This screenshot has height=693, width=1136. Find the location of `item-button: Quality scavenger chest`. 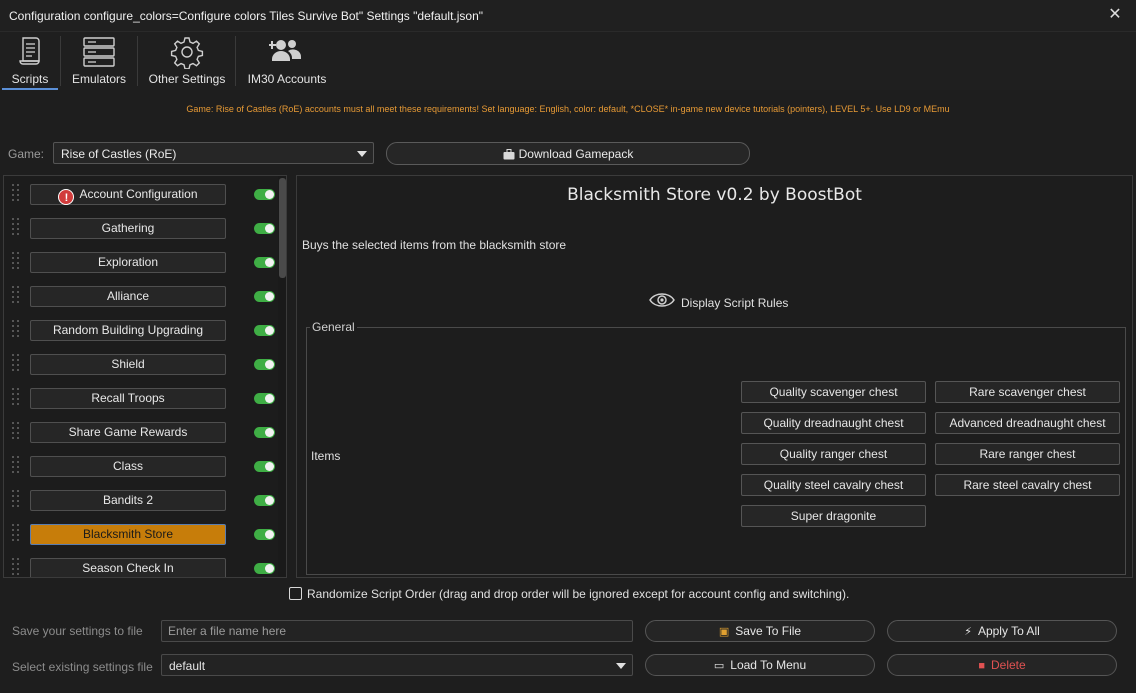

item-button: Quality scavenger chest is located at coordinates (833, 392).